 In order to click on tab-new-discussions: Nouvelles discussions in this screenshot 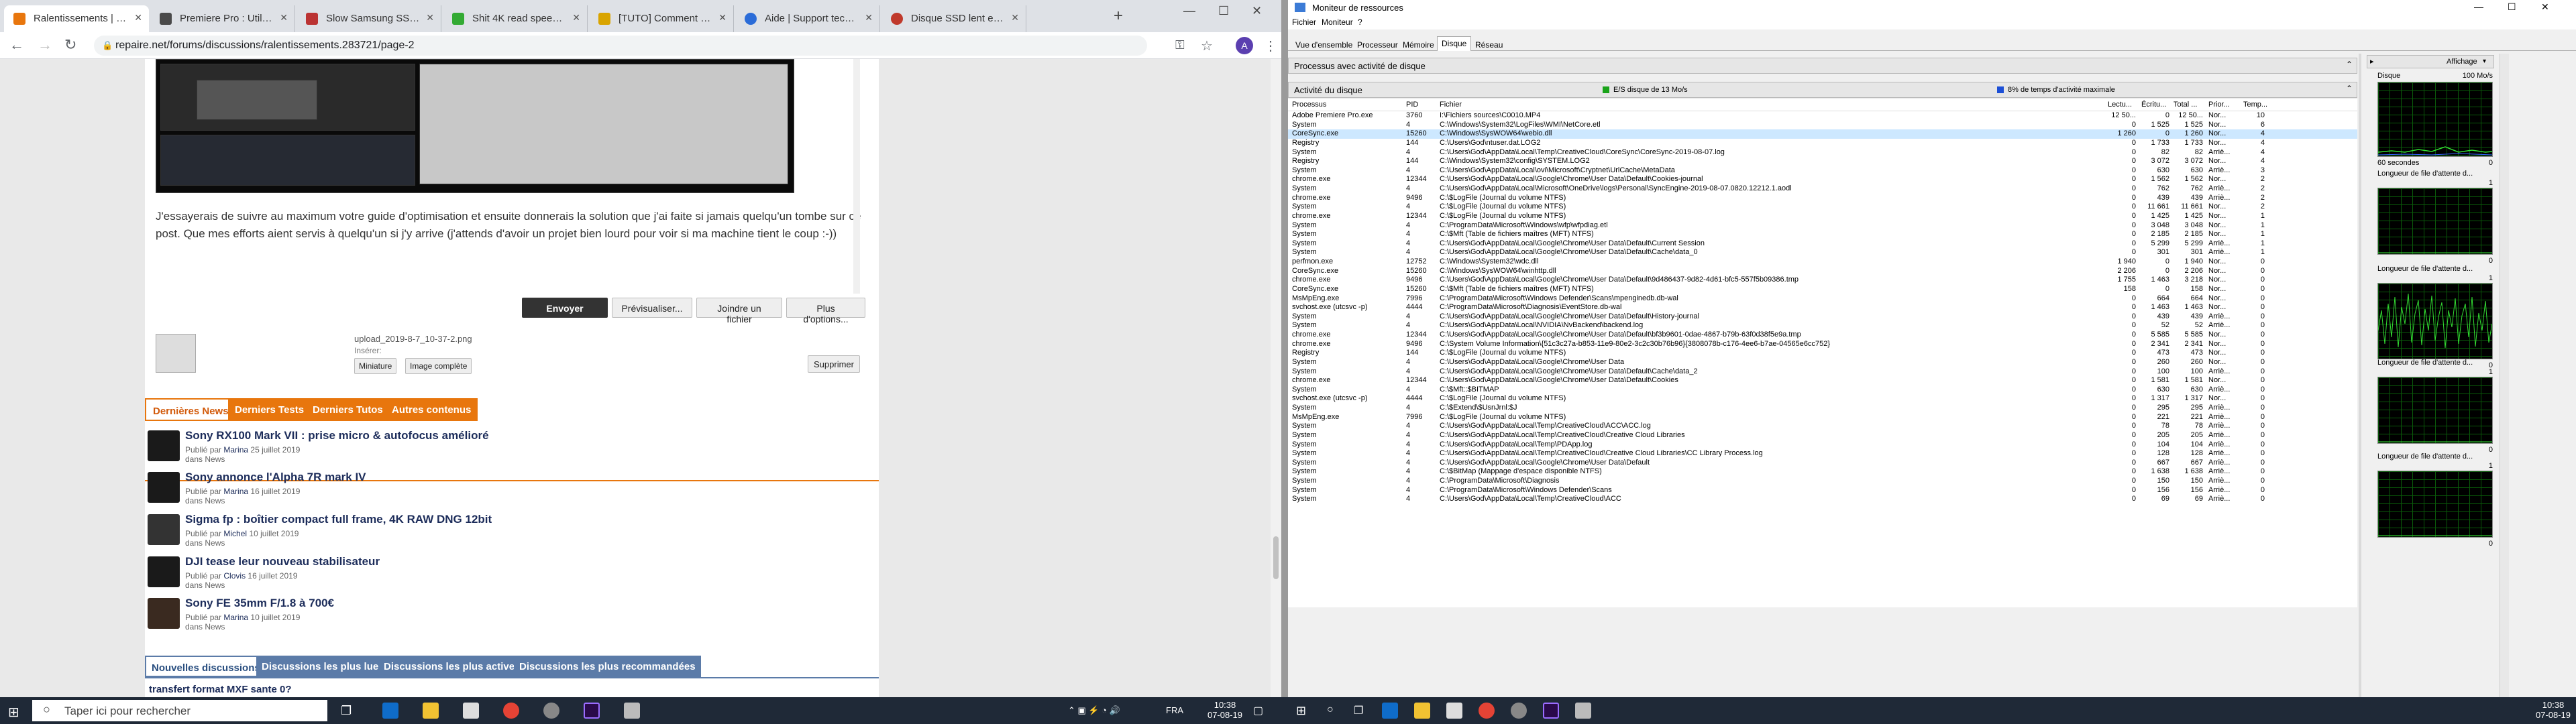, I will do `click(206, 666)`.